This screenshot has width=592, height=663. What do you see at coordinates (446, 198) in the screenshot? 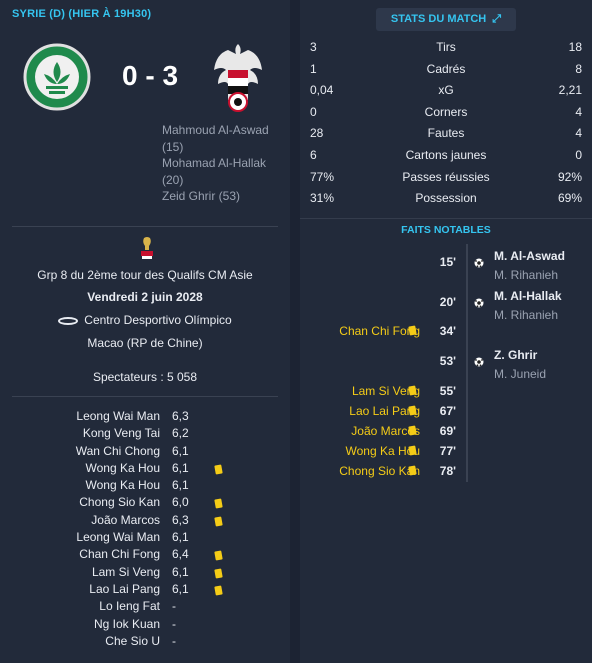
I see `stat-label: Possession` at bounding box center [446, 198].